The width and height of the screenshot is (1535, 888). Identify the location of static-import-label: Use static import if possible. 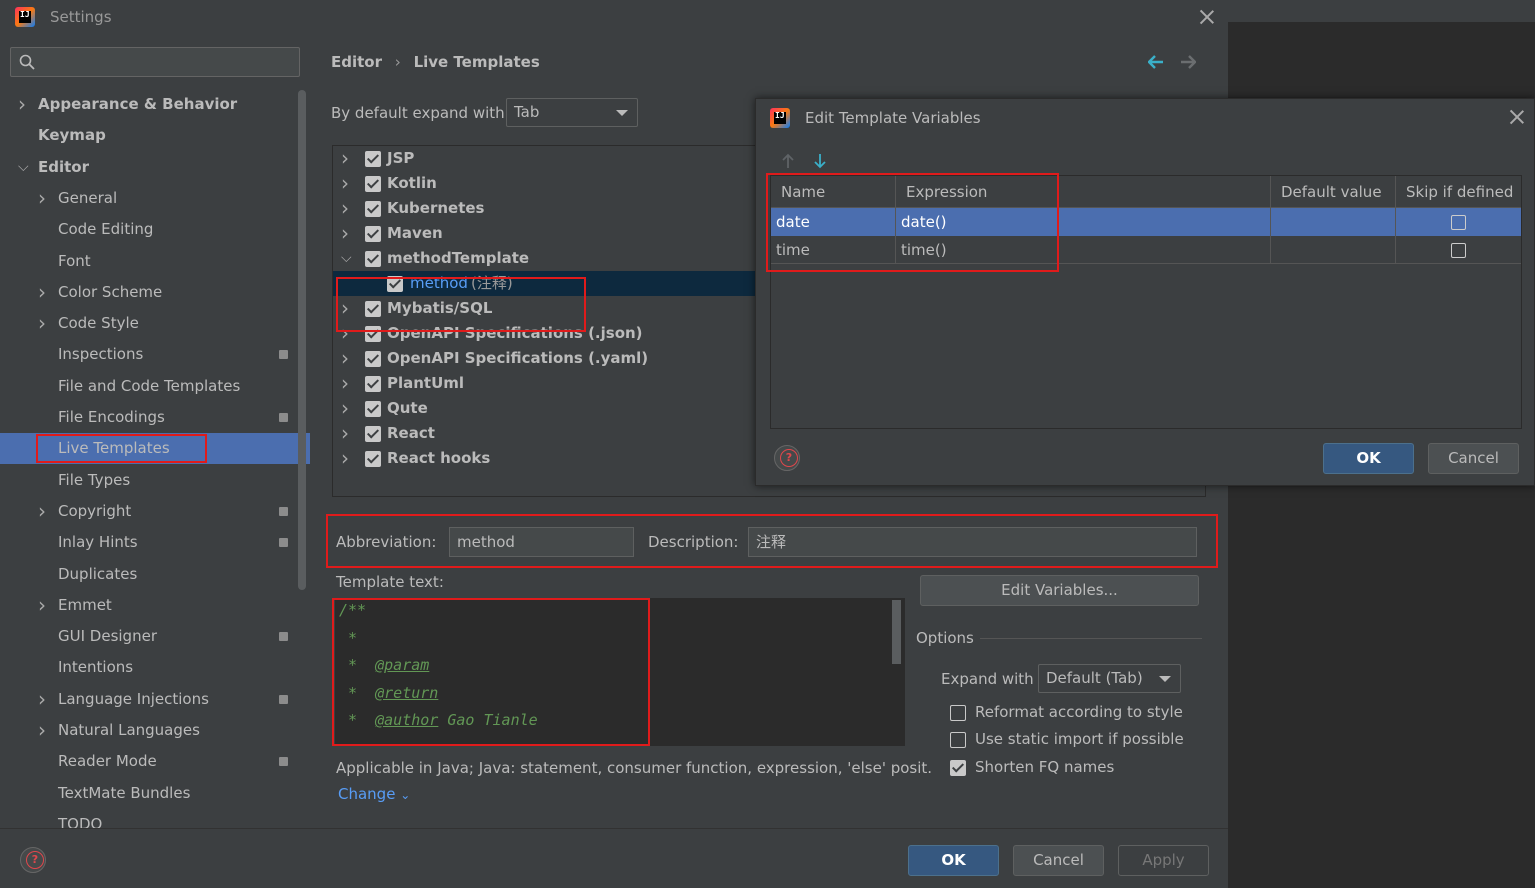
(1079, 739).